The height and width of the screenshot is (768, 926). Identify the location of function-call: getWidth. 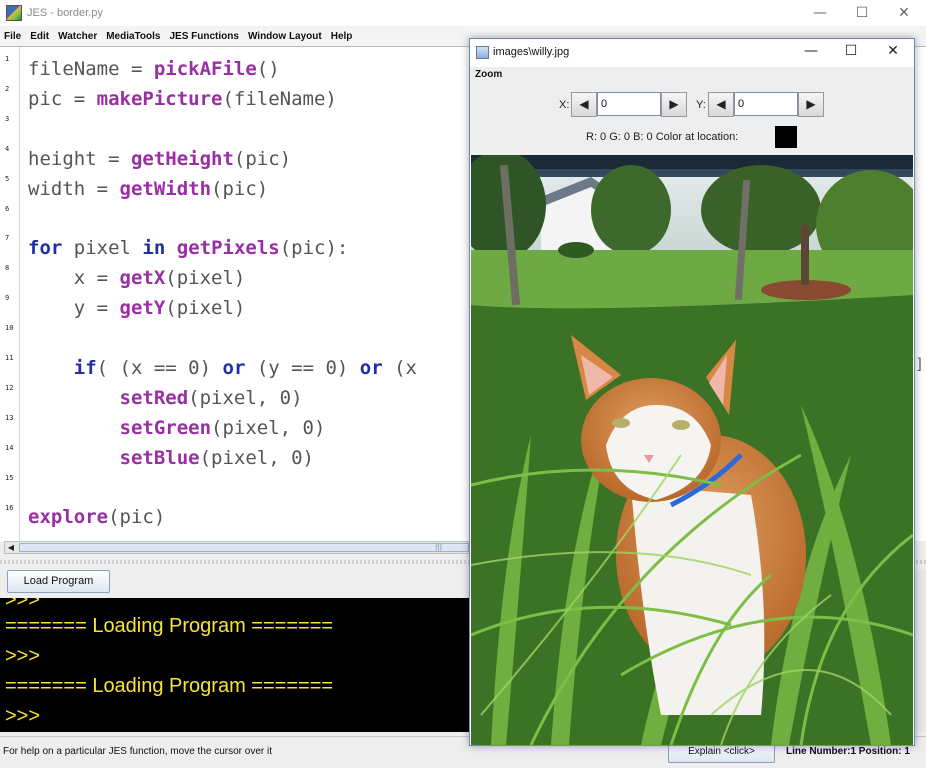
(165, 188).